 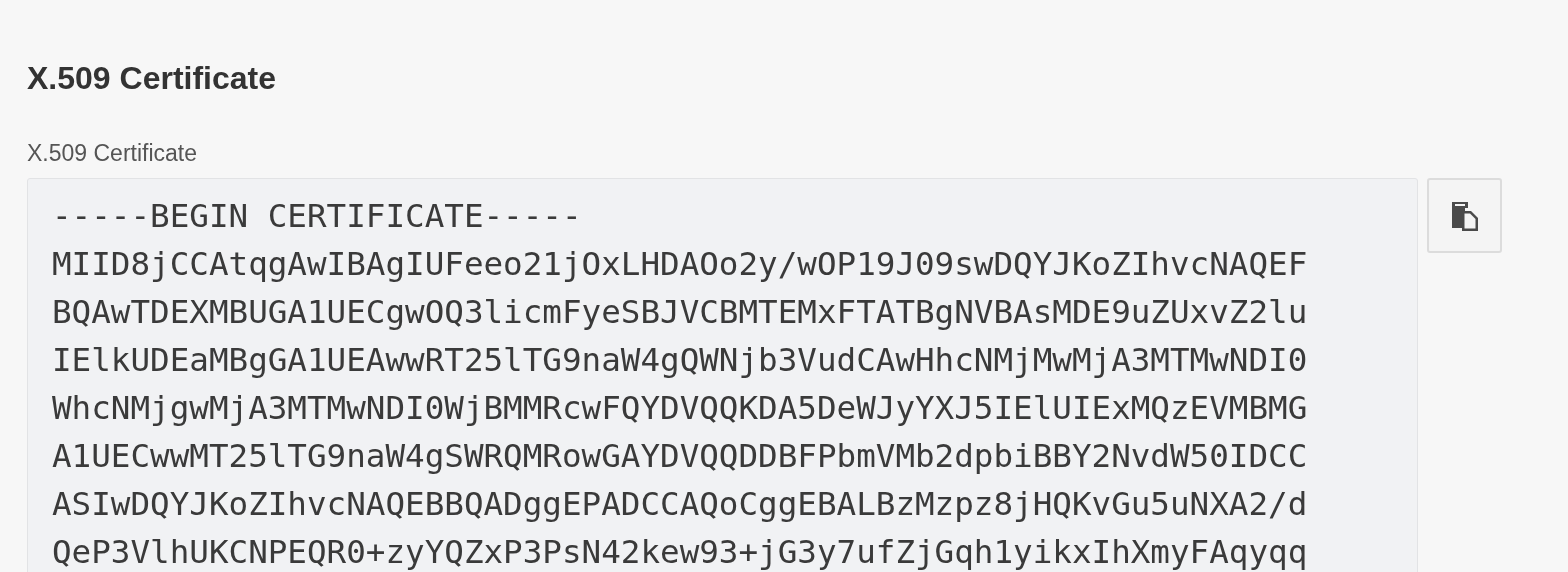 What do you see at coordinates (151, 78) in the screenshot?
I see `section-heading: X.509 Certificate` at bounding box center [151, 78].